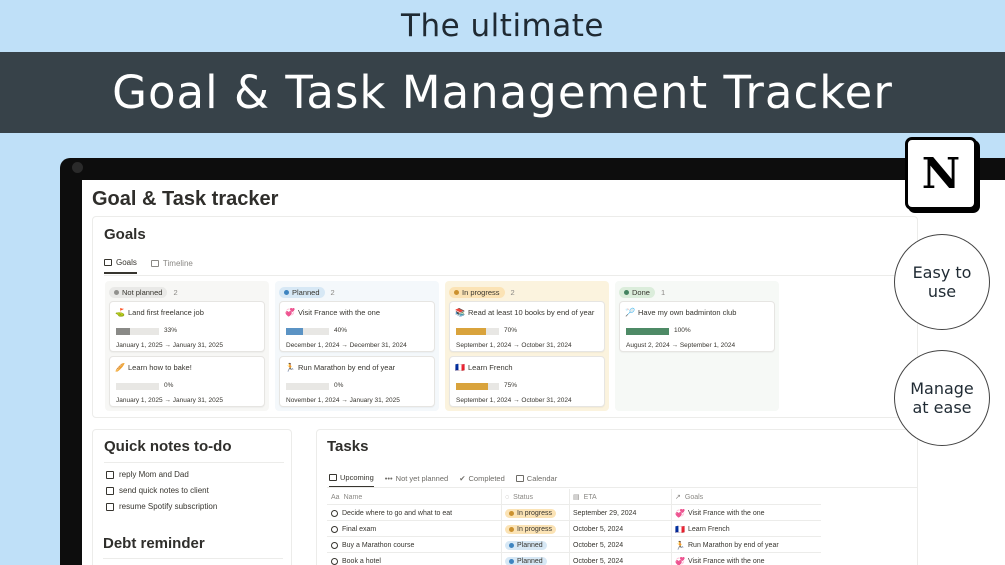 The width and height of the screenshot is (1005, 565). I want to click on goal-emoji-icon: 🏸, so click(630, 312).